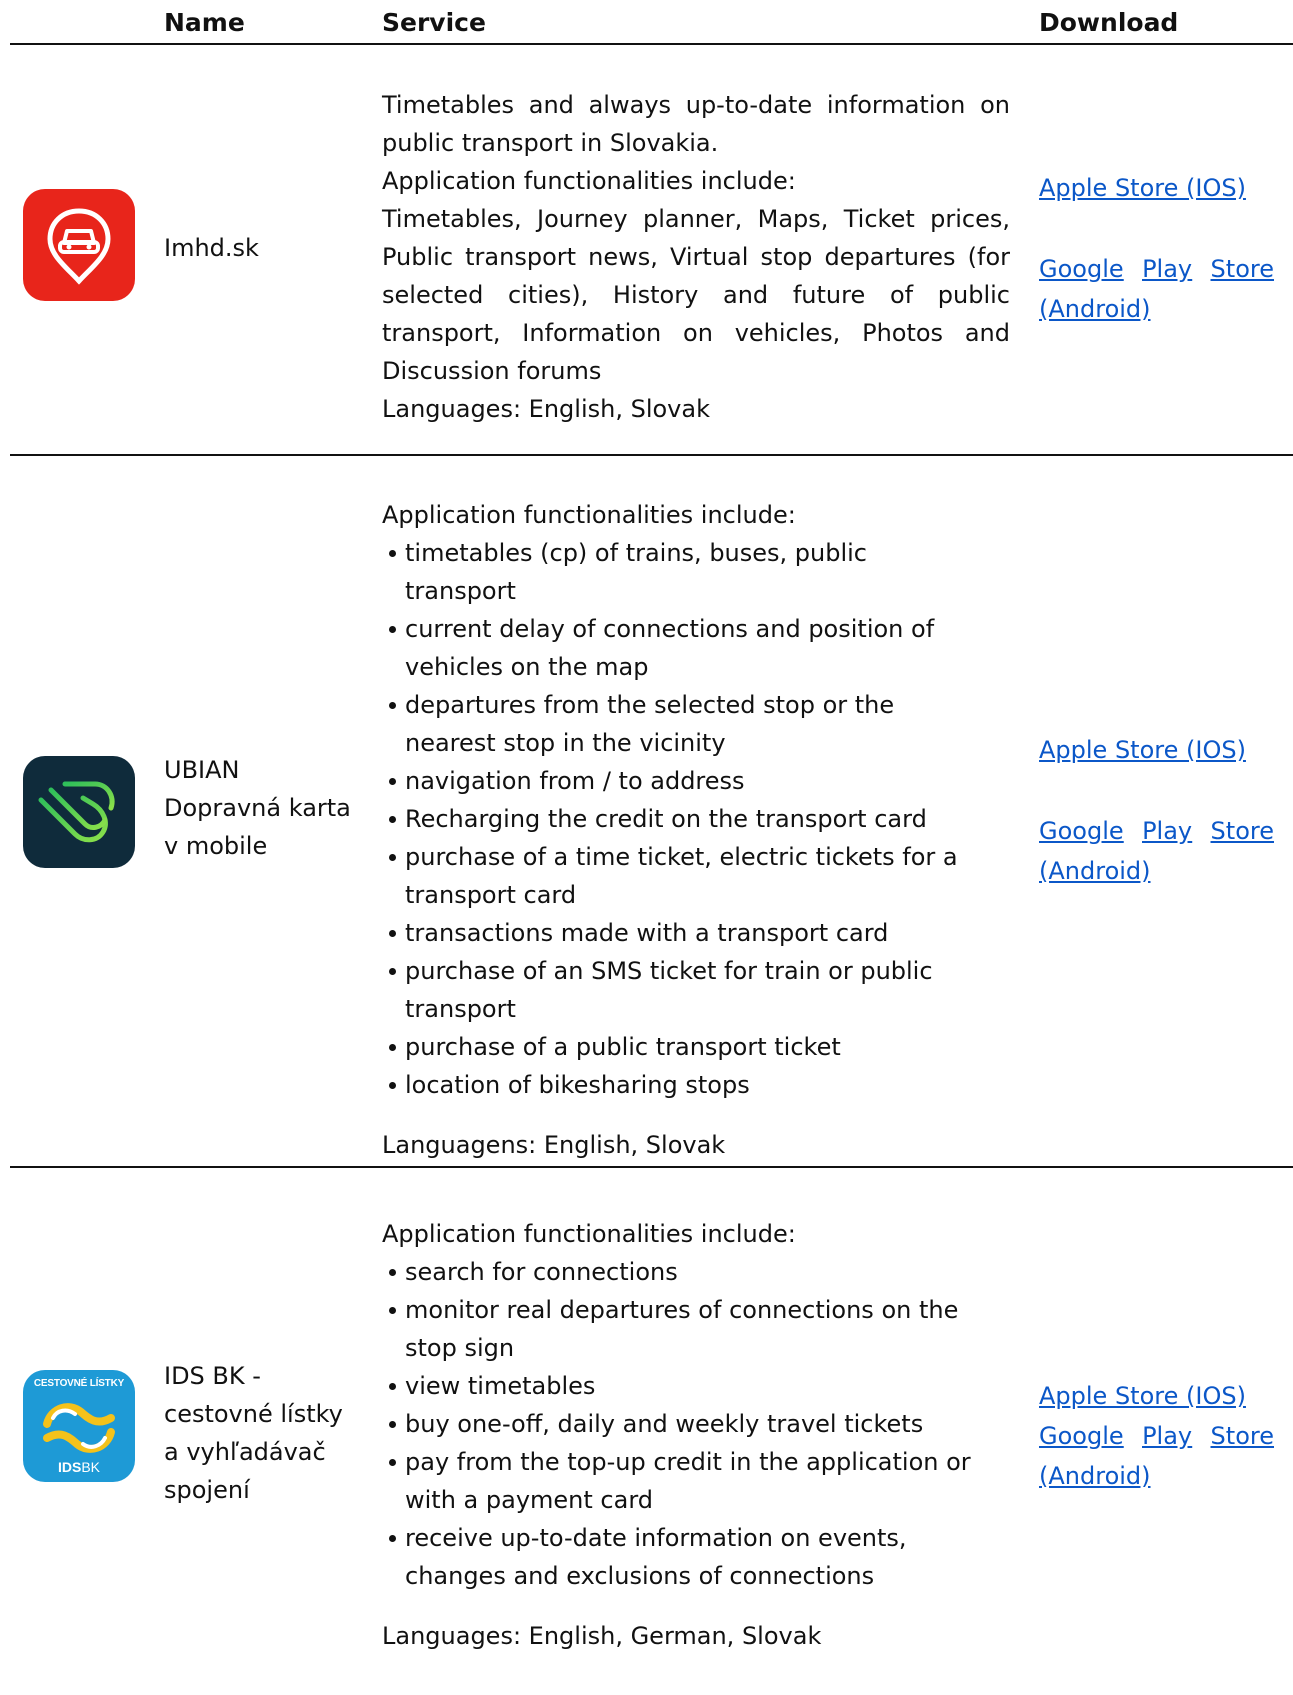 The height and width of the screenshot is (1695, 1293). Describe the element at coordinates (546, 409) in the screenshot. I see `service-languages: Languages: English, Slovak` at that location.